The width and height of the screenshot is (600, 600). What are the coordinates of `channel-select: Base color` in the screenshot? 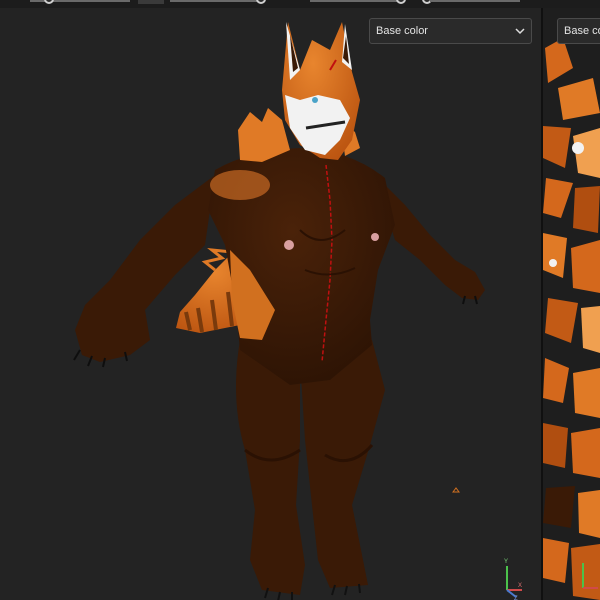 It's located at (450, 31).